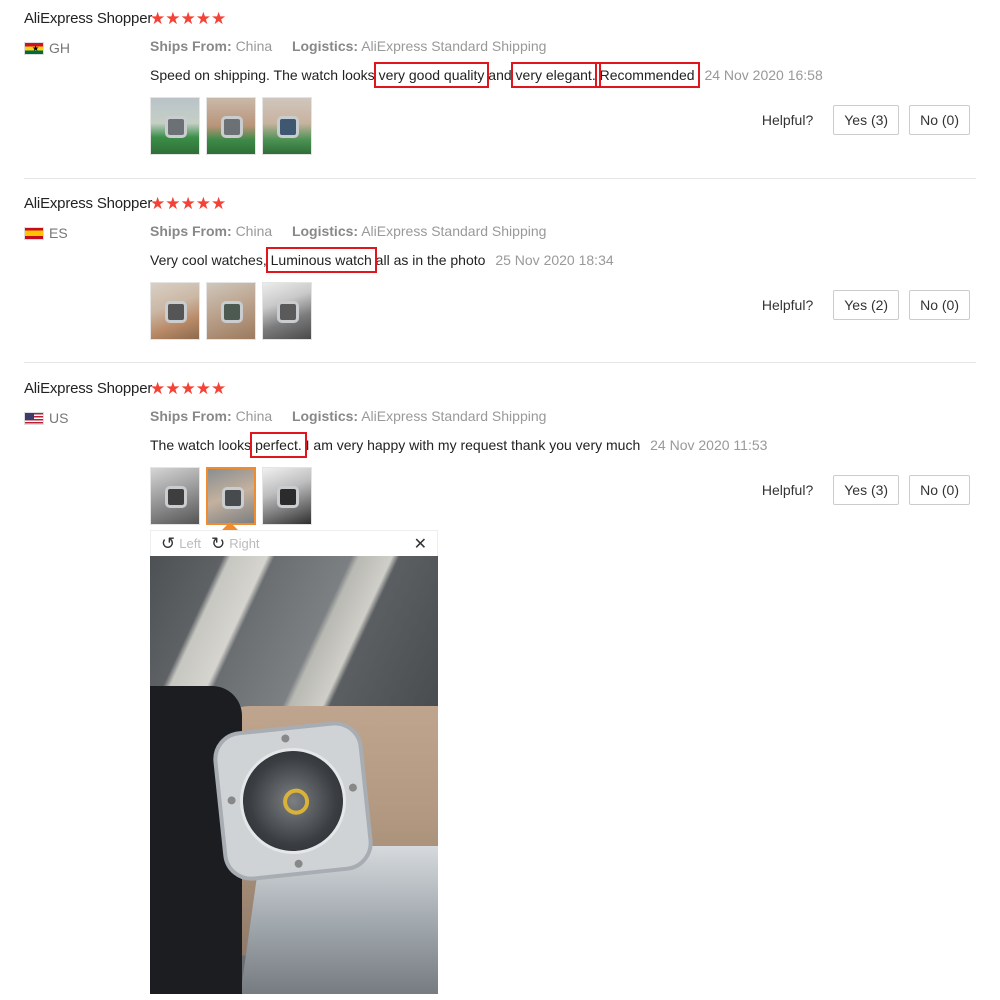  Describe the element at coordinates (58, 233) in the screenshot. I see `country-code: ES` at that location.